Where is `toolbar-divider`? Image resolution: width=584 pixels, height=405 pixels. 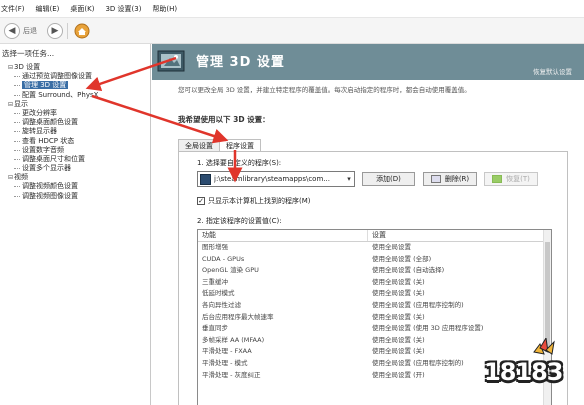 toolbar-divider is located at coordinates (67, 30).